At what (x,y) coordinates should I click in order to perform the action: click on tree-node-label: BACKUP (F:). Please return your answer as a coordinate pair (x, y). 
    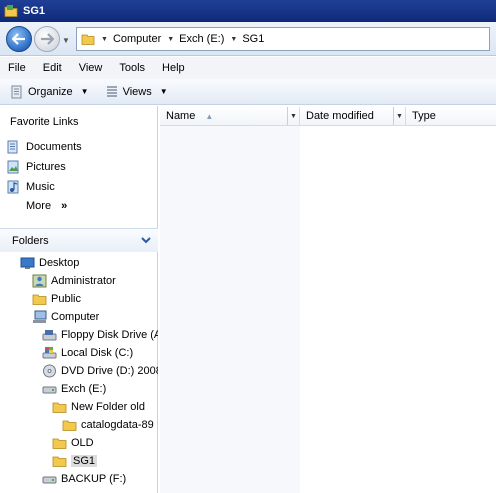
    Looking at the image, I should click on (94, 479).